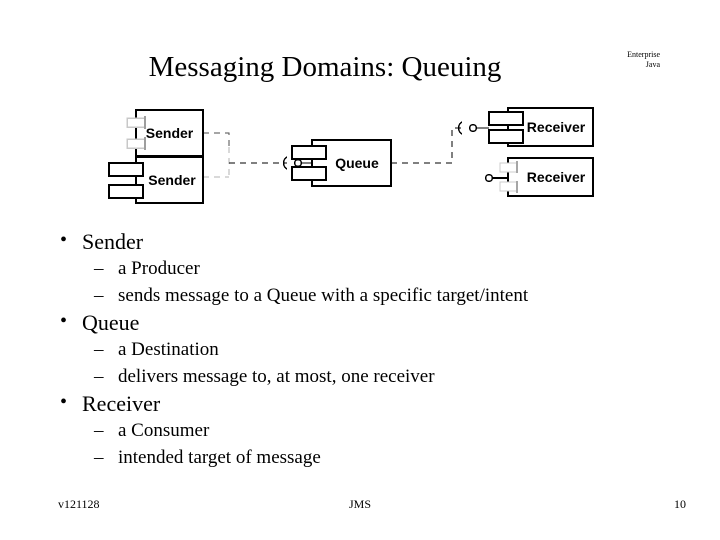  What do you see at coordinates (643, 54) in the screenshot?
I see `logo-line-1: Enterprise` at bounding box center [643, 54].